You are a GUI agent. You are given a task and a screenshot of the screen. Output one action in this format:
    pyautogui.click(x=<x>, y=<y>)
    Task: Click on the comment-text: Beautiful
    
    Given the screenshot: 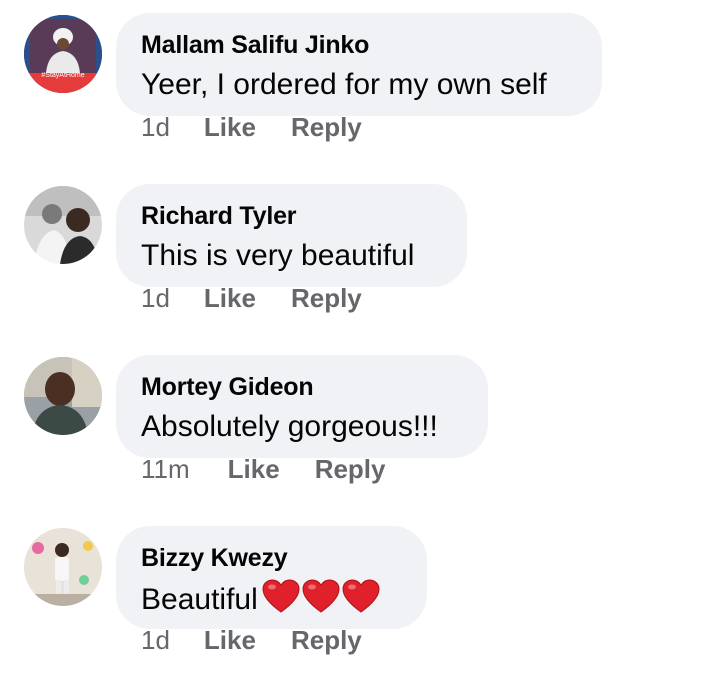 What is the action you would take?
    pyautogui.click(x=271, y=602)
    